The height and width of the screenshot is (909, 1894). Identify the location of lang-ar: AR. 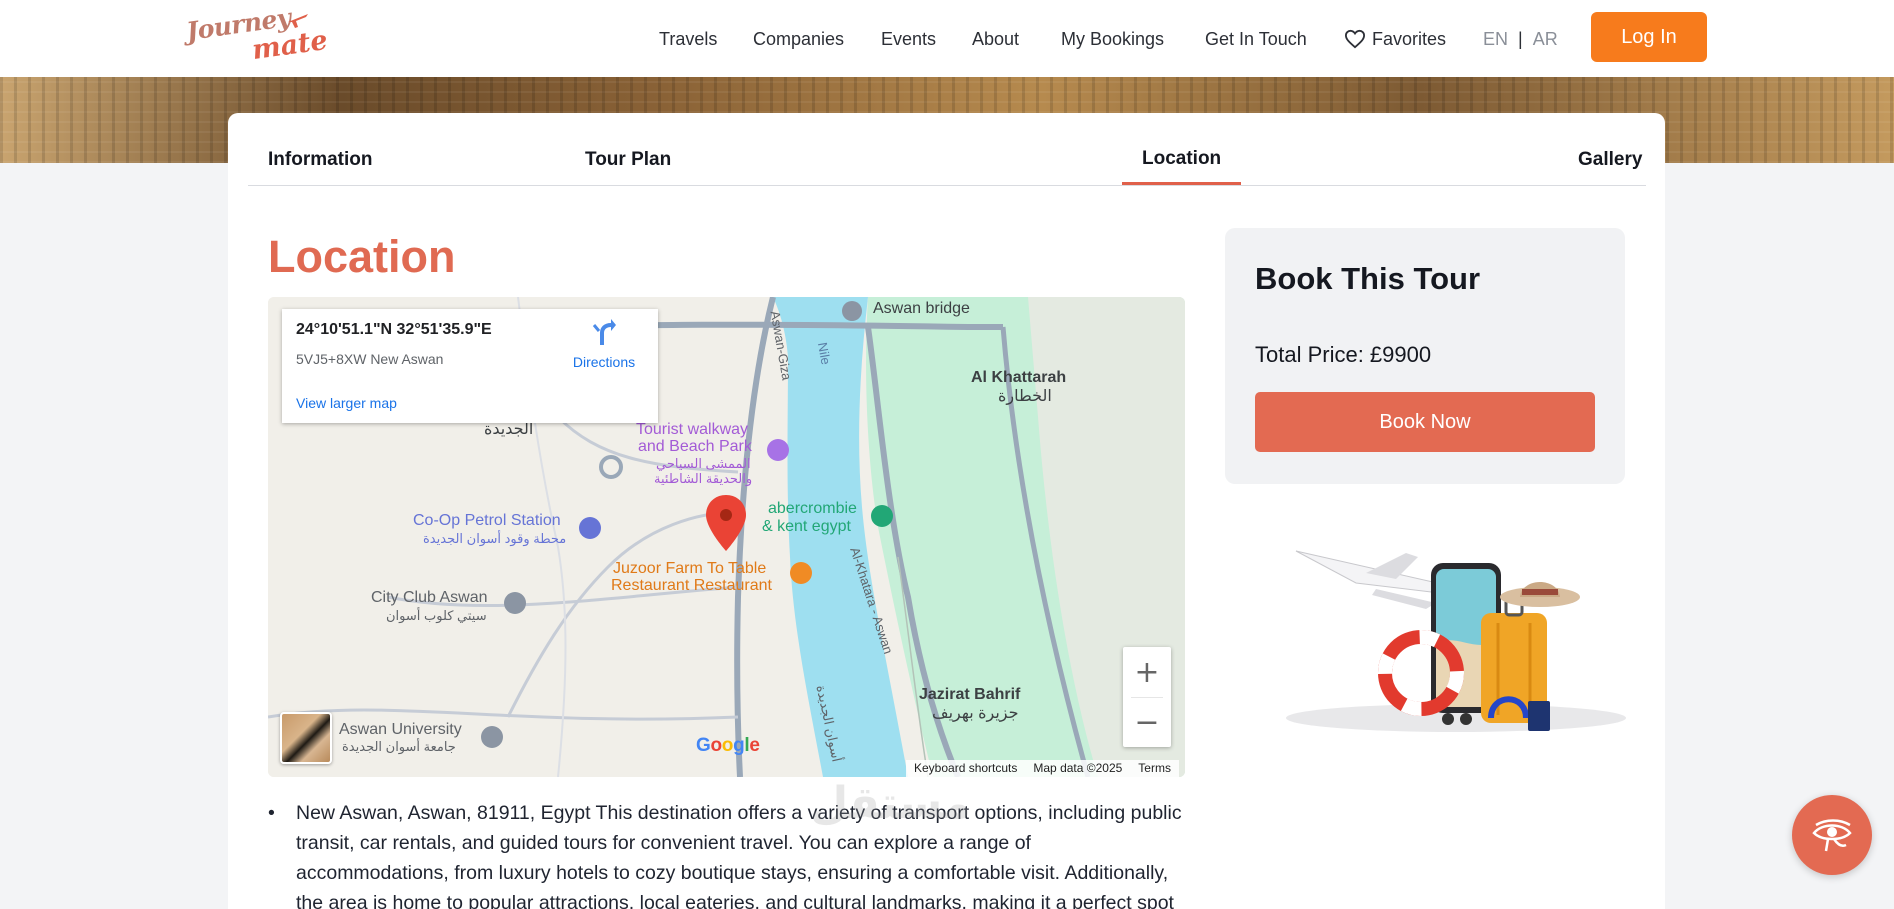
(1545, 39).